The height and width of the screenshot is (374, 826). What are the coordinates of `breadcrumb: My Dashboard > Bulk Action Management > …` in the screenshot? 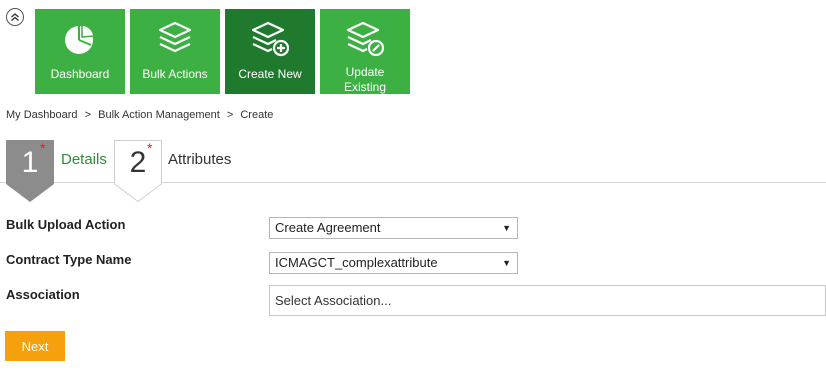 It's located at (139, 115).